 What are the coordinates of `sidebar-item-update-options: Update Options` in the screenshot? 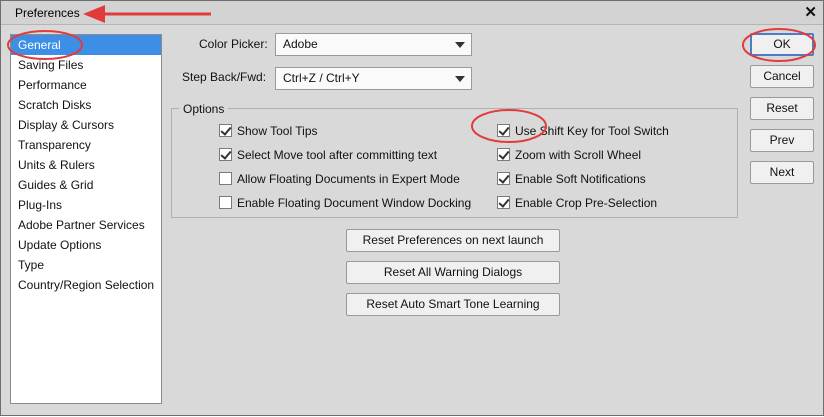 It's located at (86, 245).